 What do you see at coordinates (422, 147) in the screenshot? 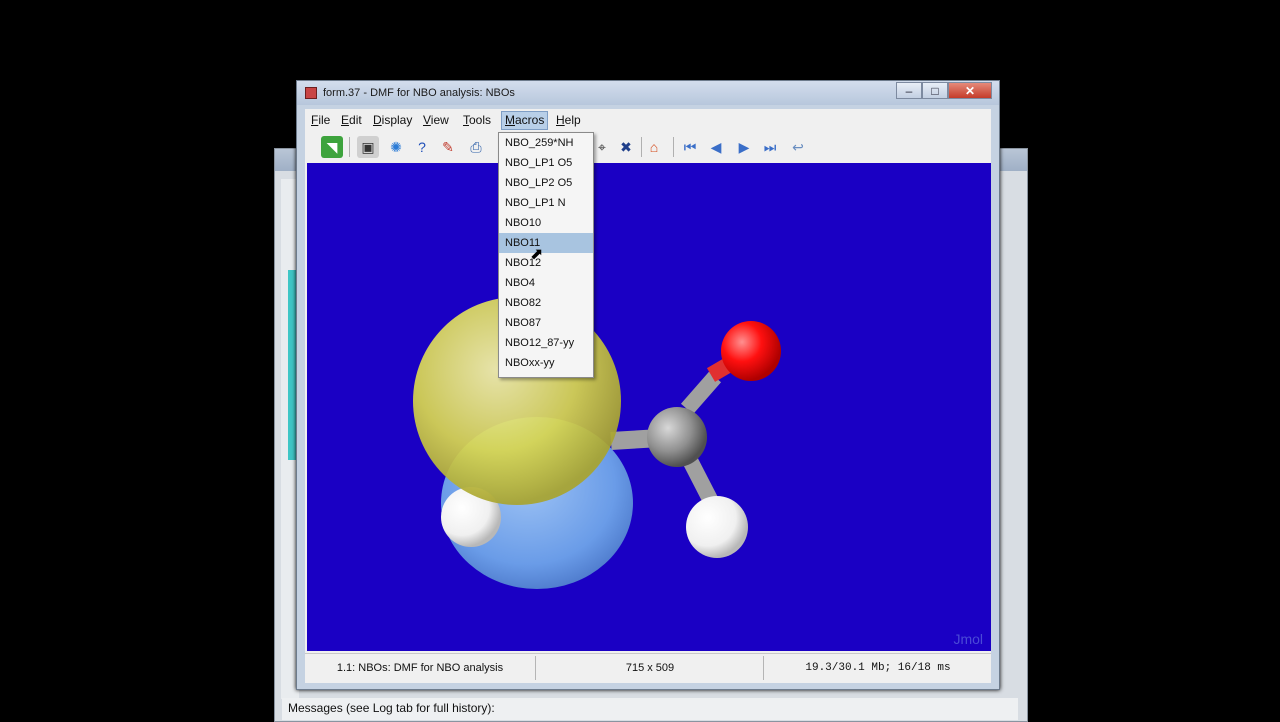
I see `help-icon: ?` at bounding box center [422, 147].